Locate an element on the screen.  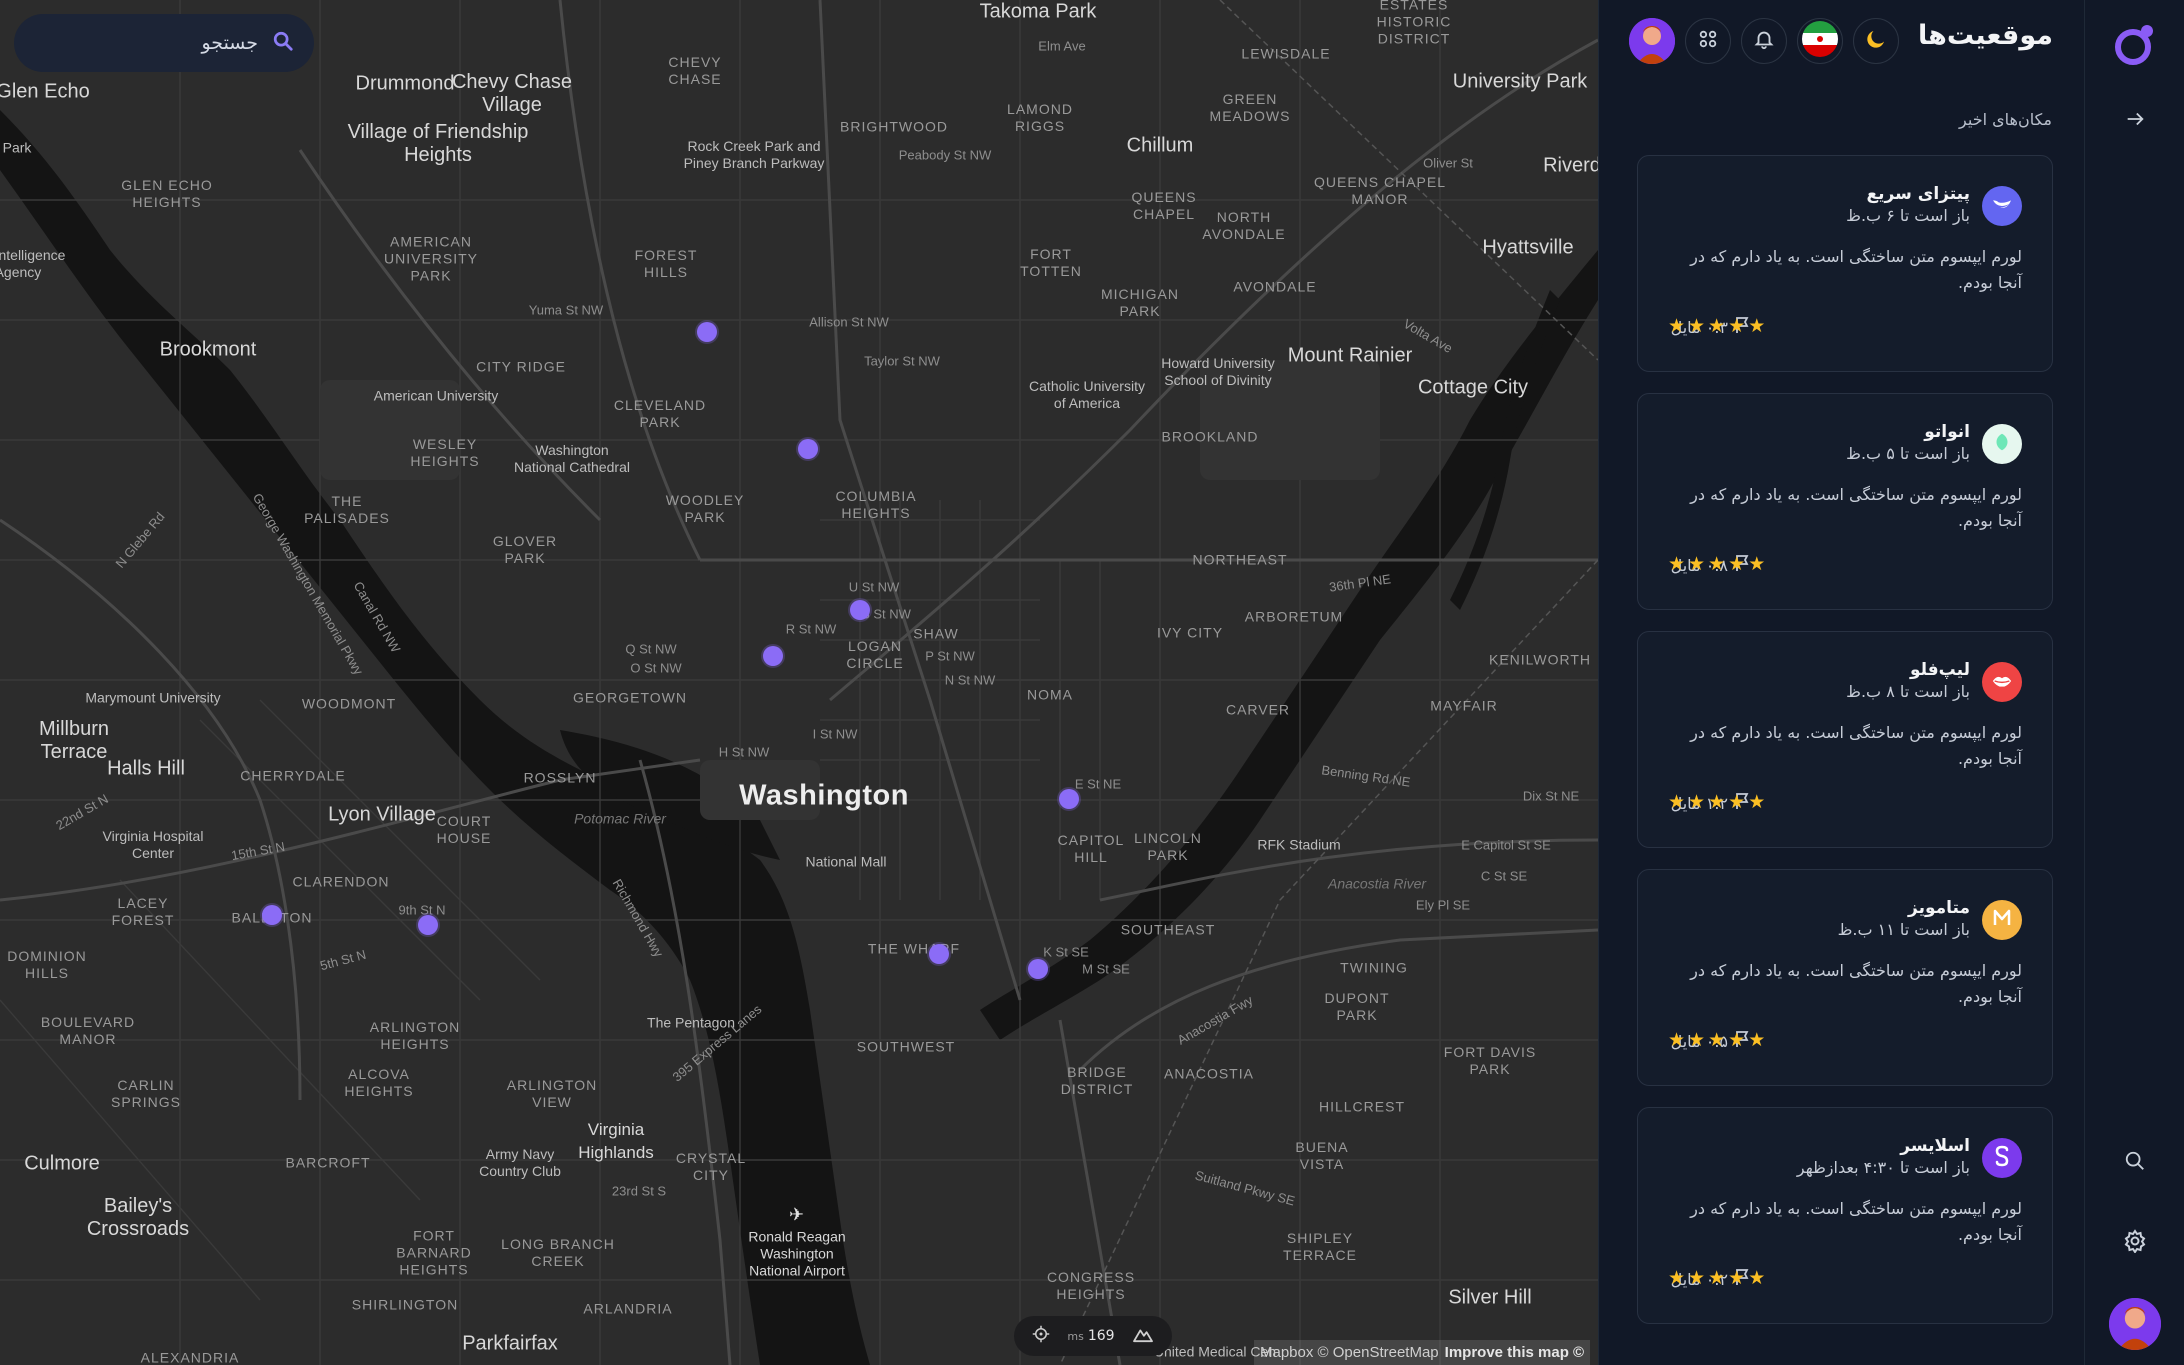
settings-button is located at coordinates (2135, 1243).